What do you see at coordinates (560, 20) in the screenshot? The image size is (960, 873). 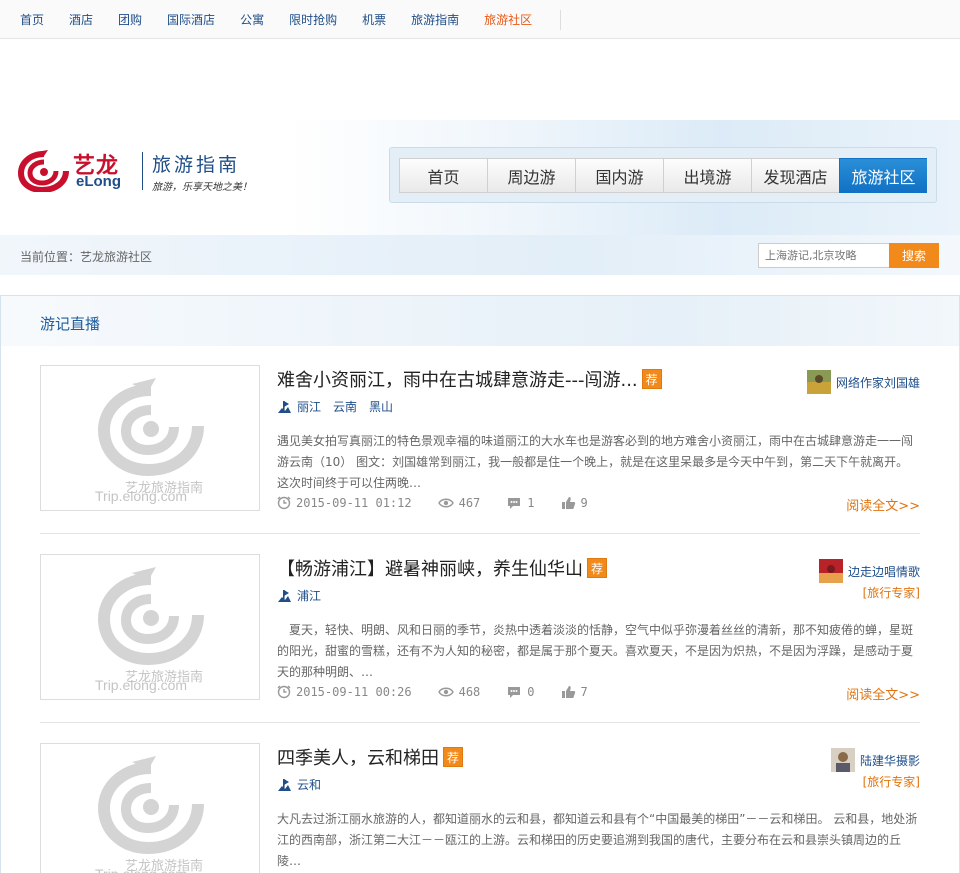 I see `top-nav-divider` at bounding box center [560, 20].